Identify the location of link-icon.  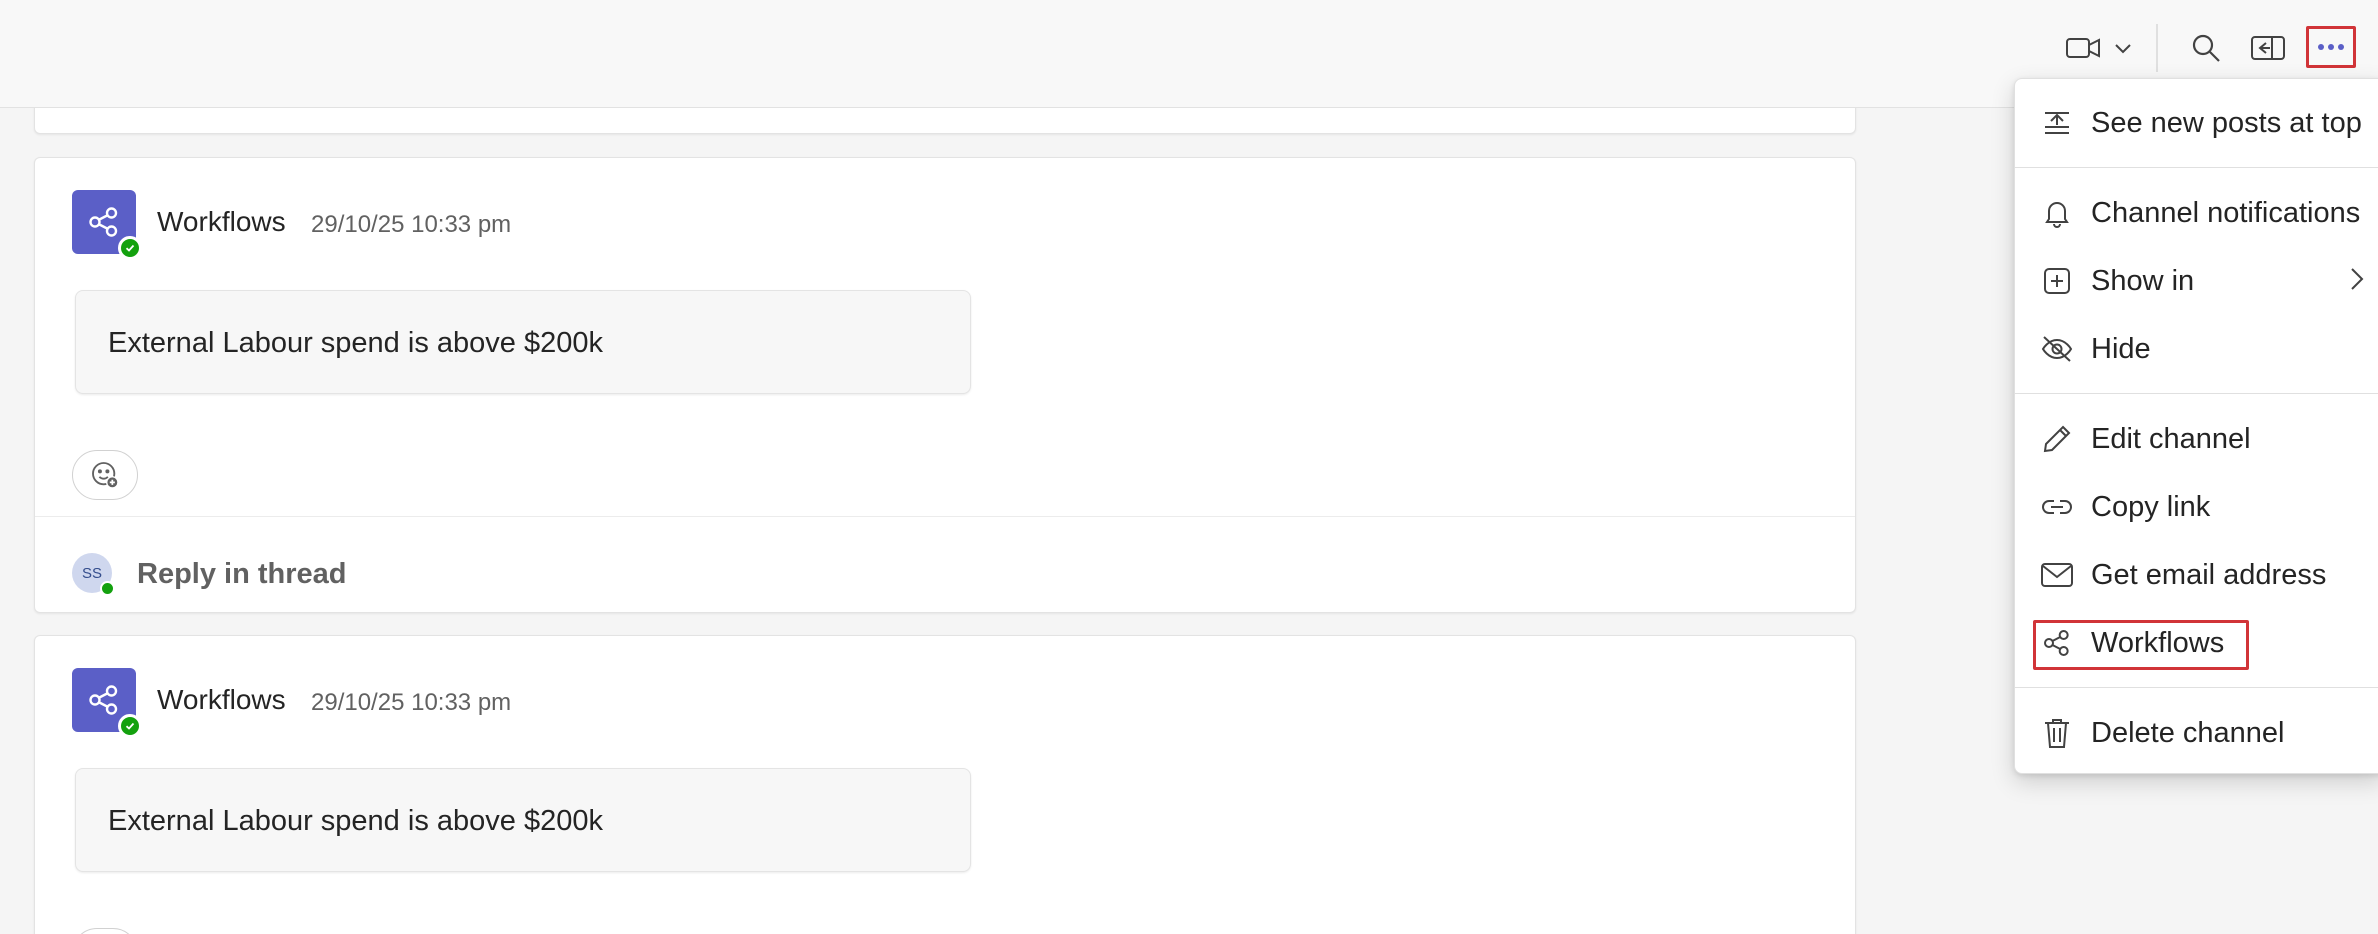
(2057, 507).